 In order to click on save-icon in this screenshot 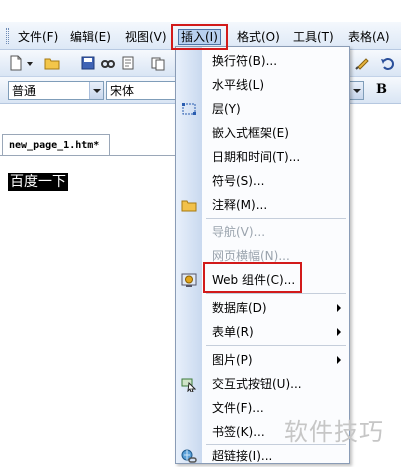, I will do `click(88, 63)`.